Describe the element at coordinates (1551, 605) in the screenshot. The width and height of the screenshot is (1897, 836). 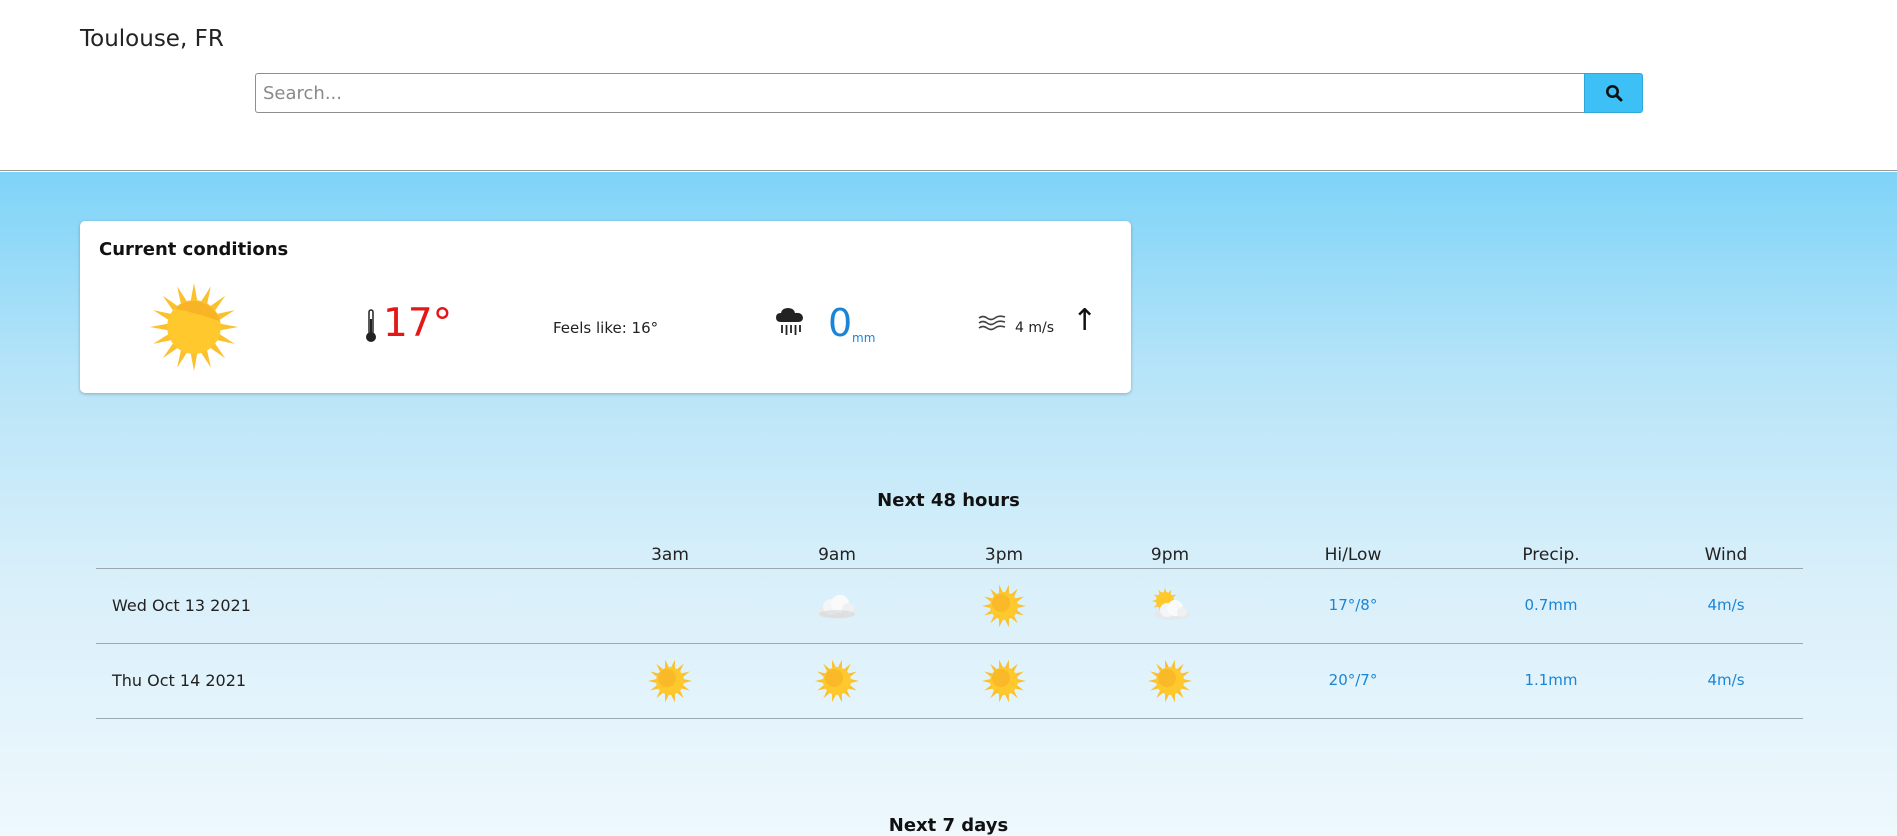
I see `precip-value: 0.7mm` at that location.